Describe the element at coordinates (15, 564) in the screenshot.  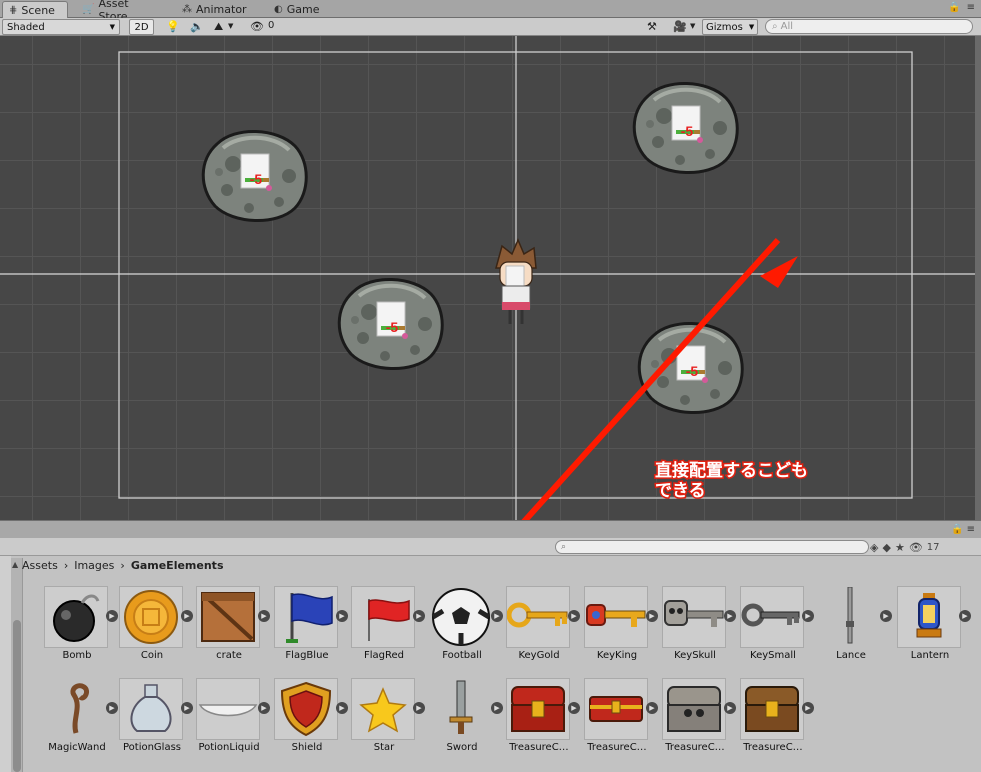
I see `scroll-up-icon: ▲` at that location.